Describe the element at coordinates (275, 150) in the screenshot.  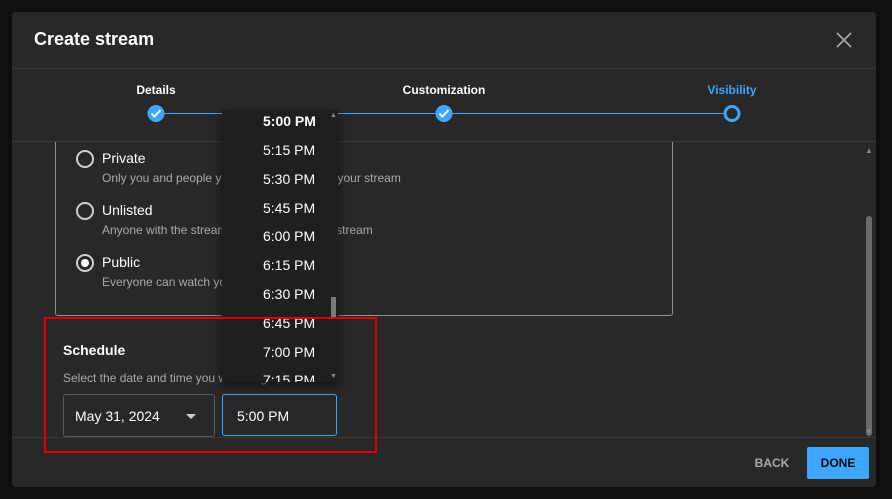
I see `time-option: 5:15 PM` at that location.